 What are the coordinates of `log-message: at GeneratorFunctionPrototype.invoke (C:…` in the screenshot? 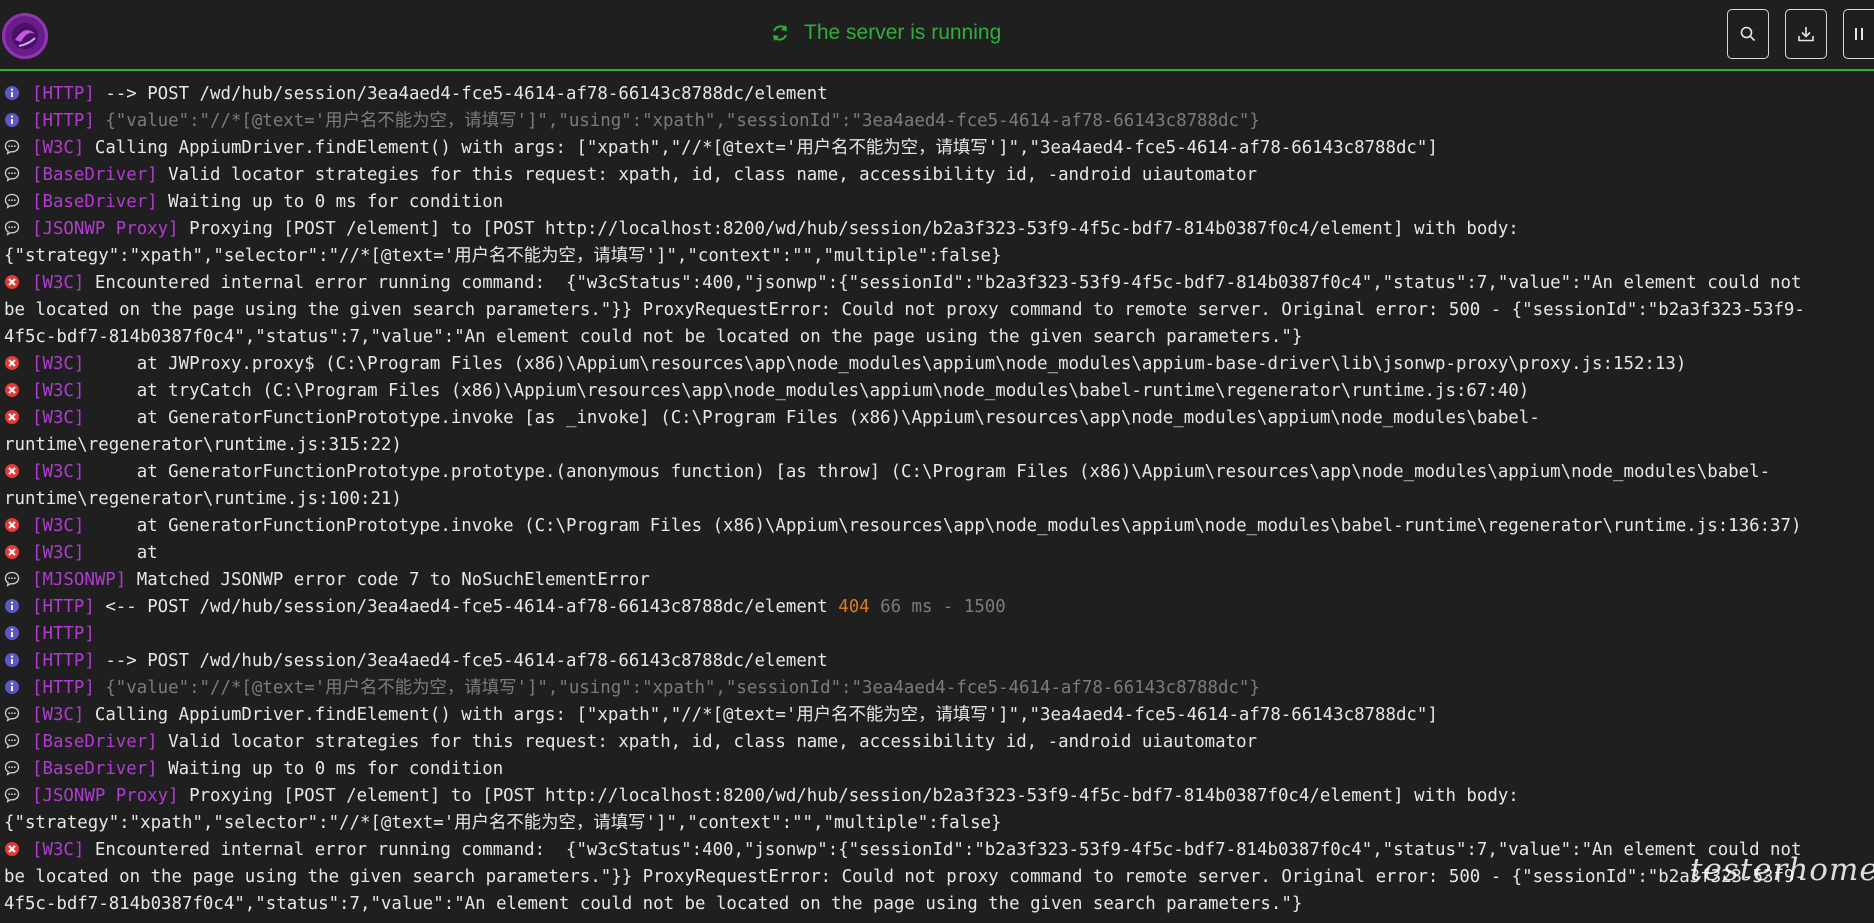 It's located at (948, 526).